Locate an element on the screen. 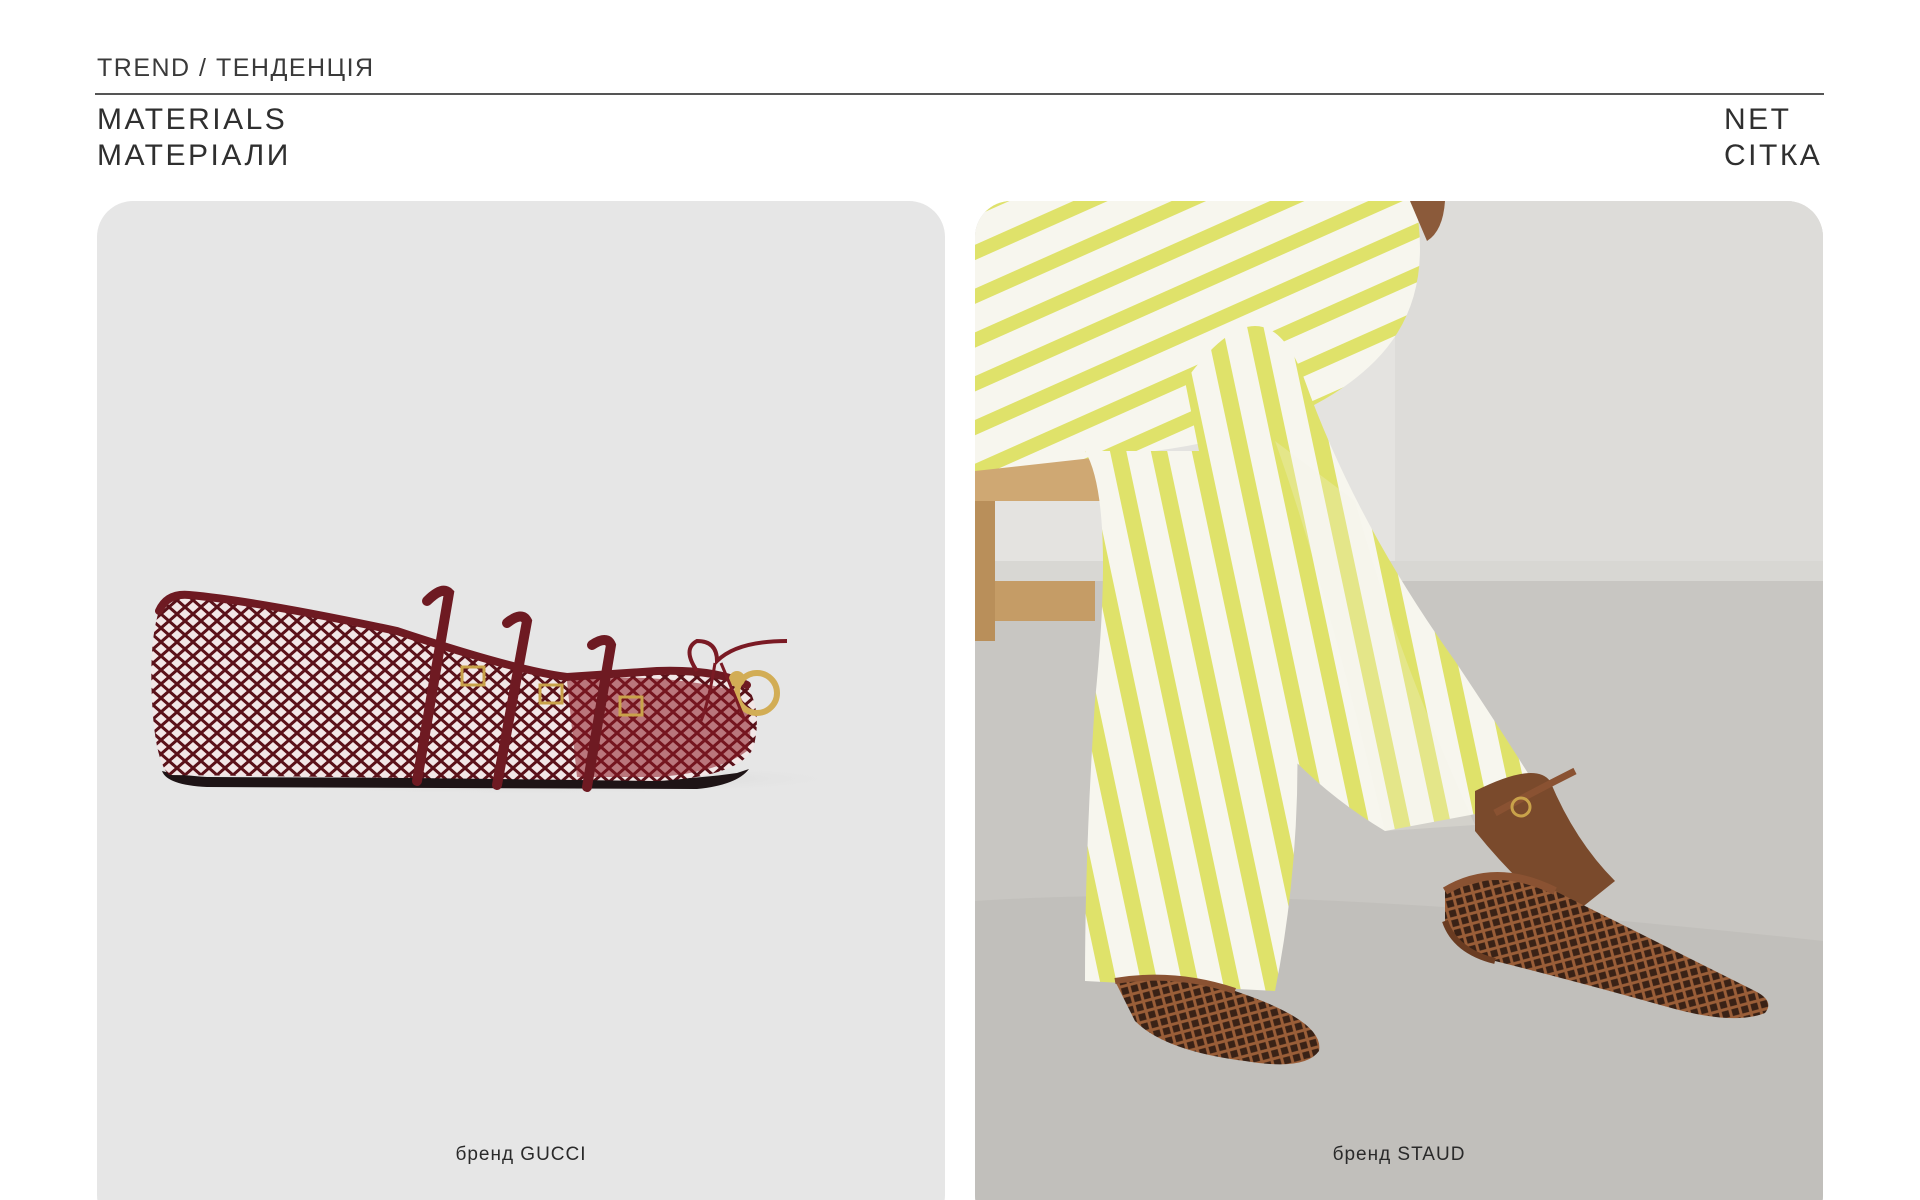 The image size is (1920, 1200). trend-eyebrow: TREND / ТЕНДЕНЦІЯ is located at coordinates (236, 68).